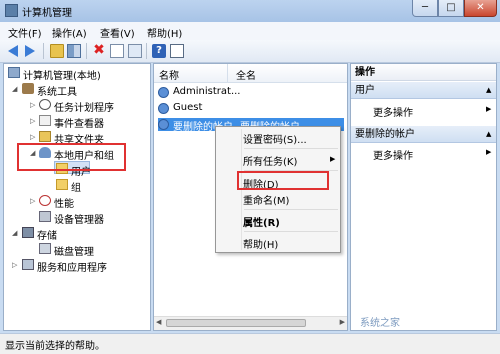 This screenshot has height=354, width=500. Describe the element at coordinates (159, 51) in the screenshot. I see `help-icon: ?` at that location.